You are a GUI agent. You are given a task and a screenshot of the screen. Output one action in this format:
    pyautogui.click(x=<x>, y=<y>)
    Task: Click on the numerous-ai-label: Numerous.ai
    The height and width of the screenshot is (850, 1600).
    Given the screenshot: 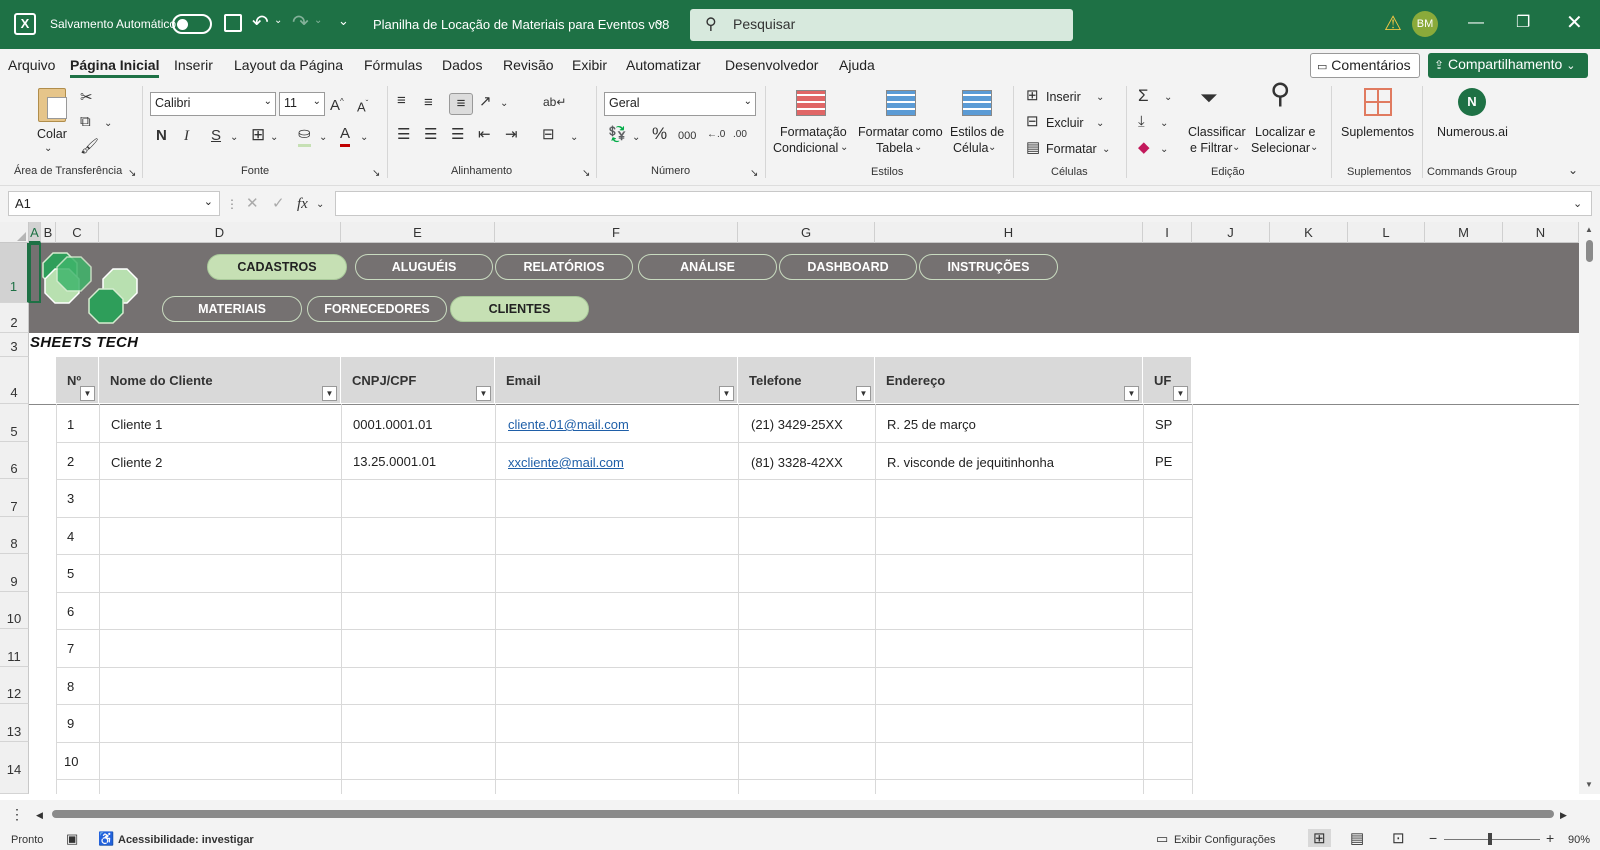 What is the action you would take?
    pyautogui.click(x=1472, y=132)
    